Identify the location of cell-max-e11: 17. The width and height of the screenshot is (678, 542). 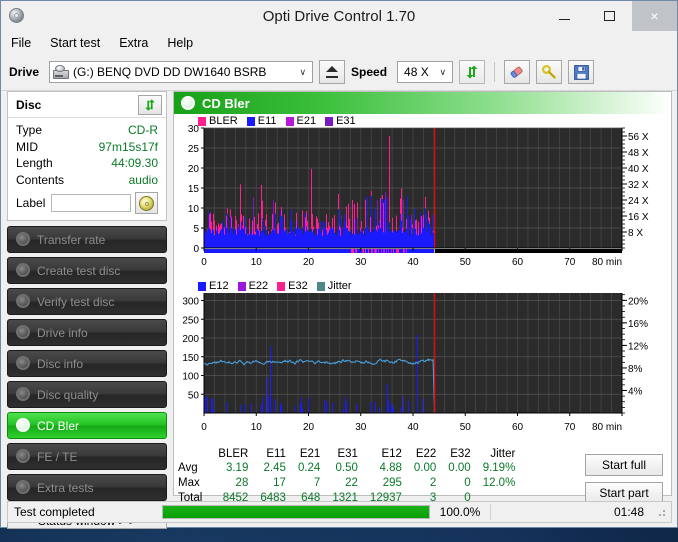
(279, 483).